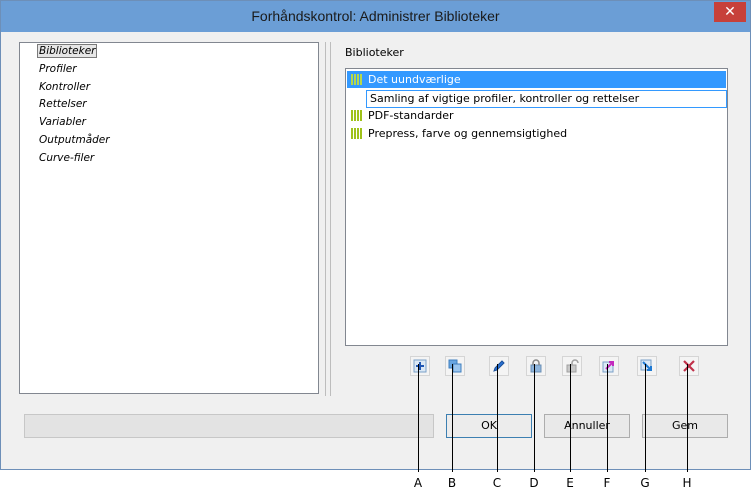 The width and height of the screenshot is (751, 497). Describe the element at coordinates (497, 483) in the screenshot. I see `callout-label-c: C` at that location.